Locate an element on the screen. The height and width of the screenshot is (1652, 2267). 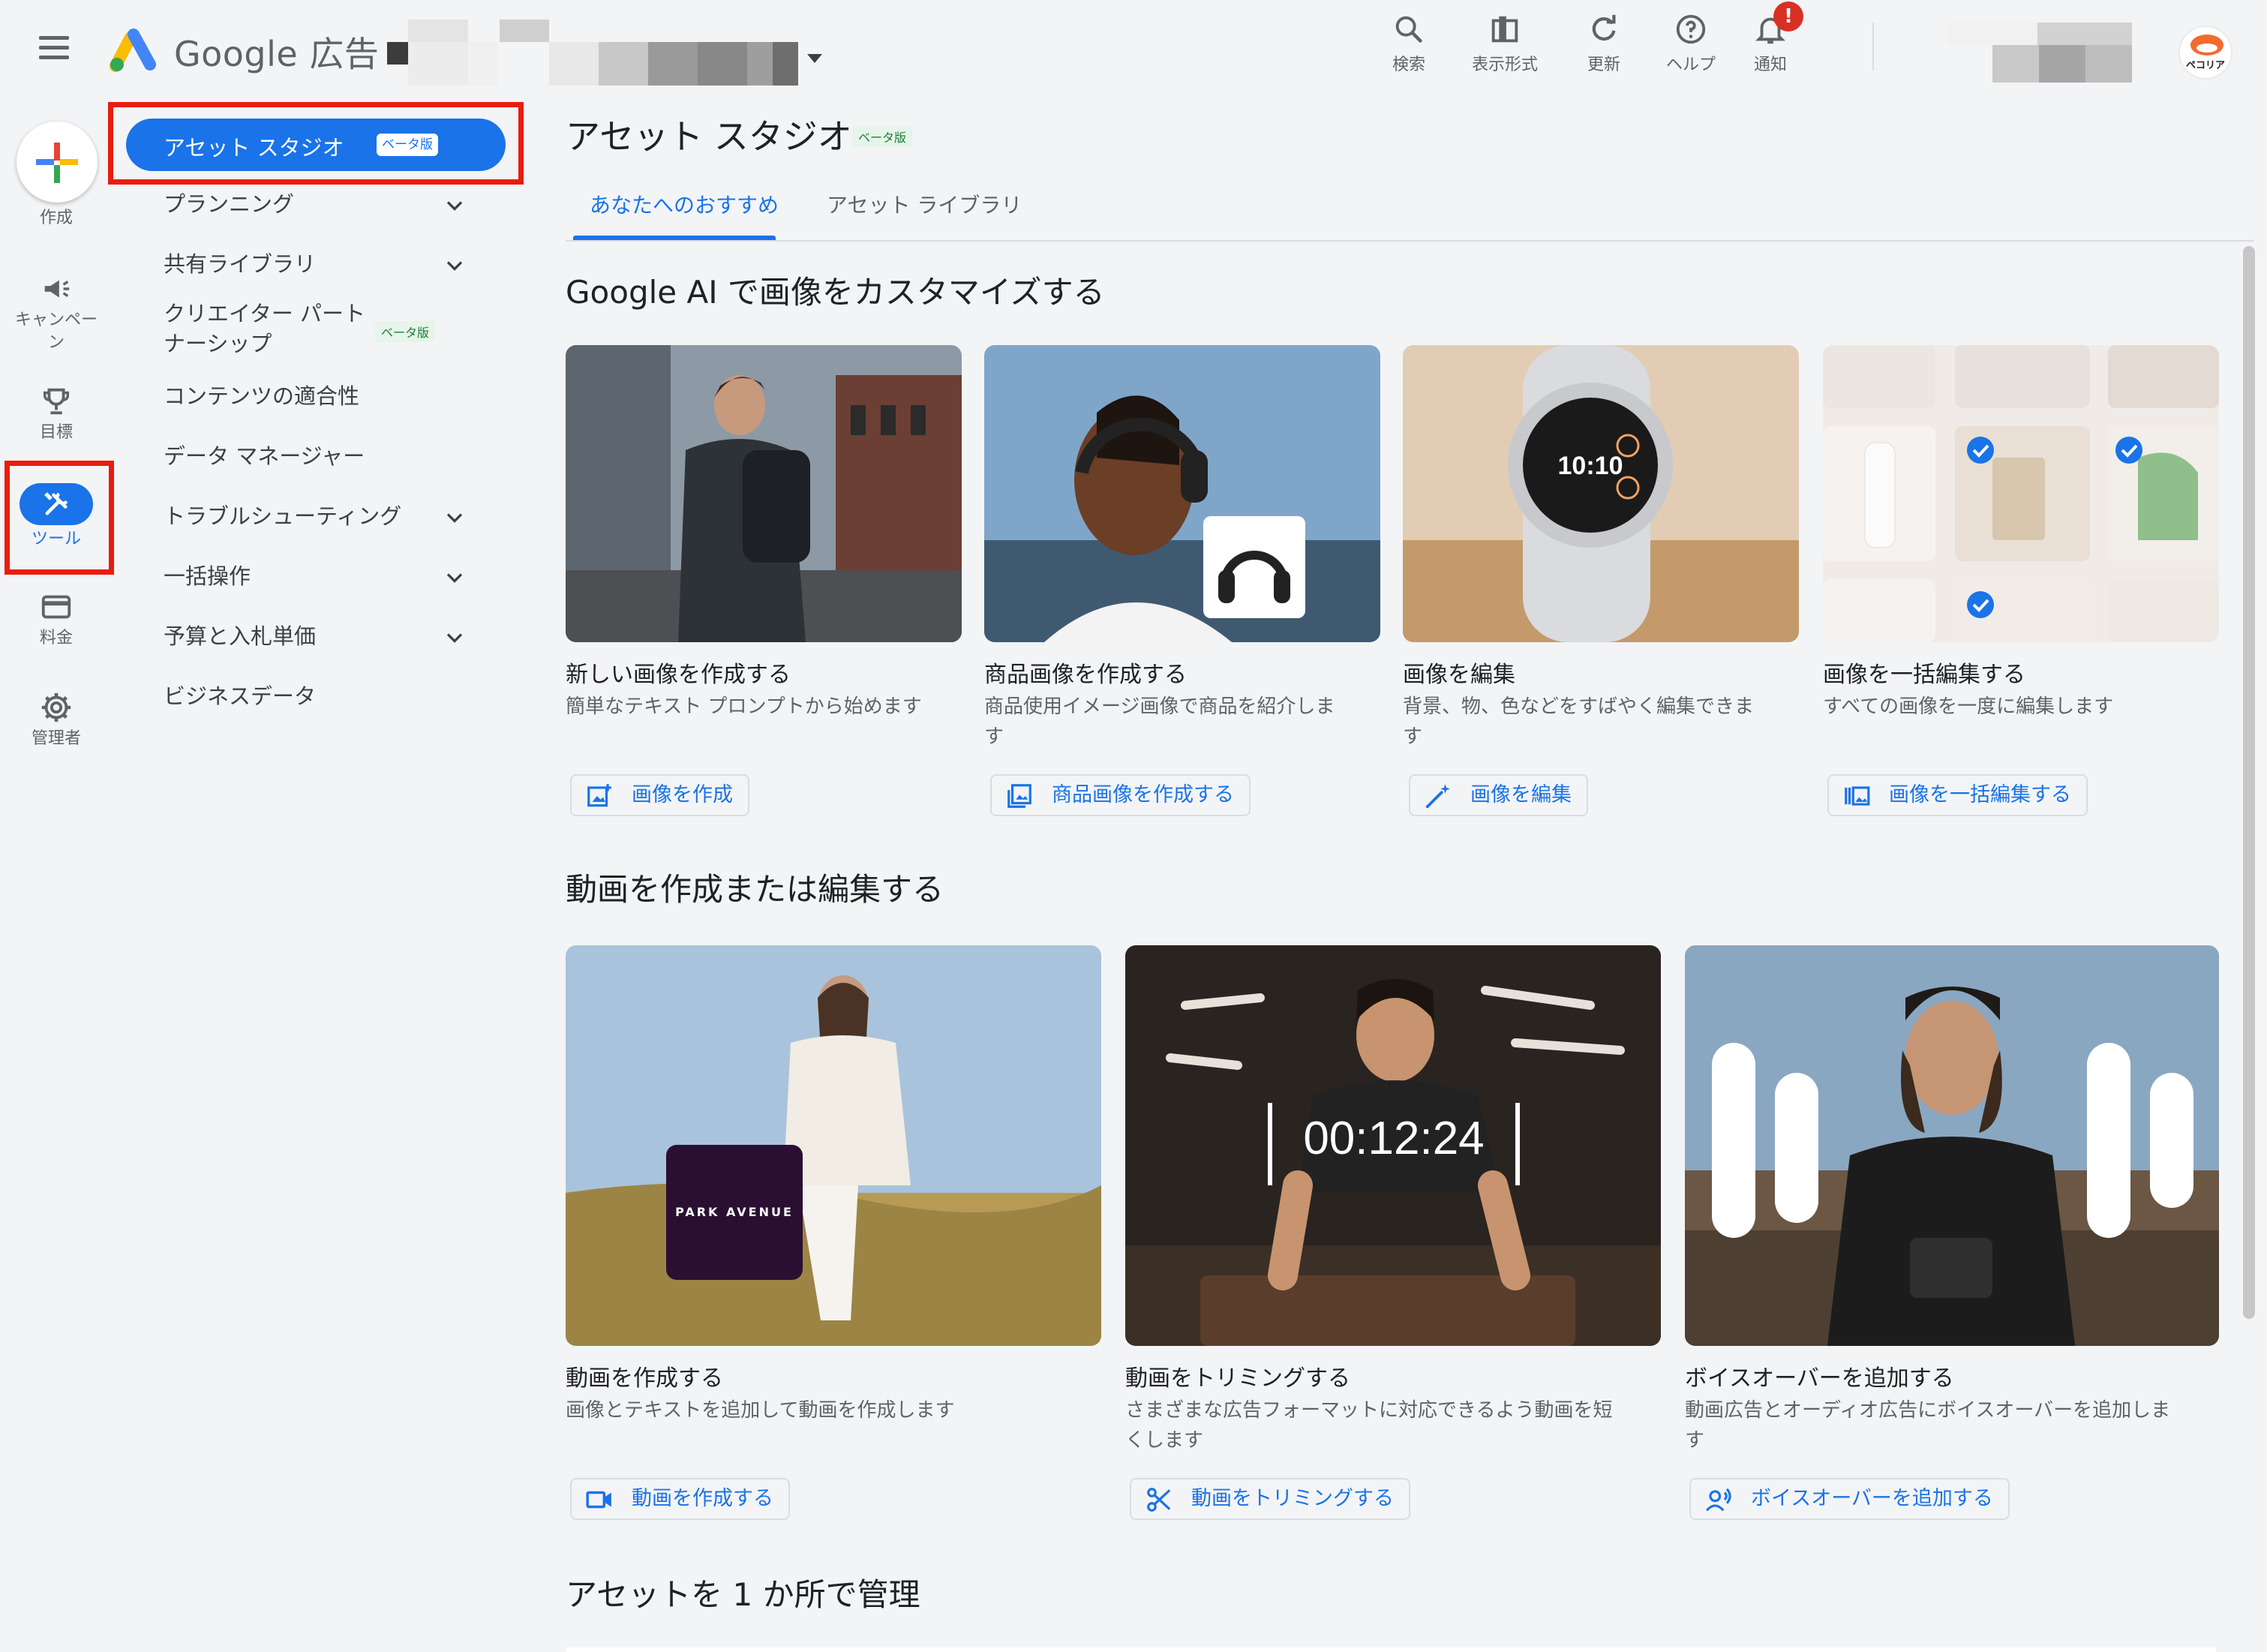
plus-icon is located at coordinates (57, 163).